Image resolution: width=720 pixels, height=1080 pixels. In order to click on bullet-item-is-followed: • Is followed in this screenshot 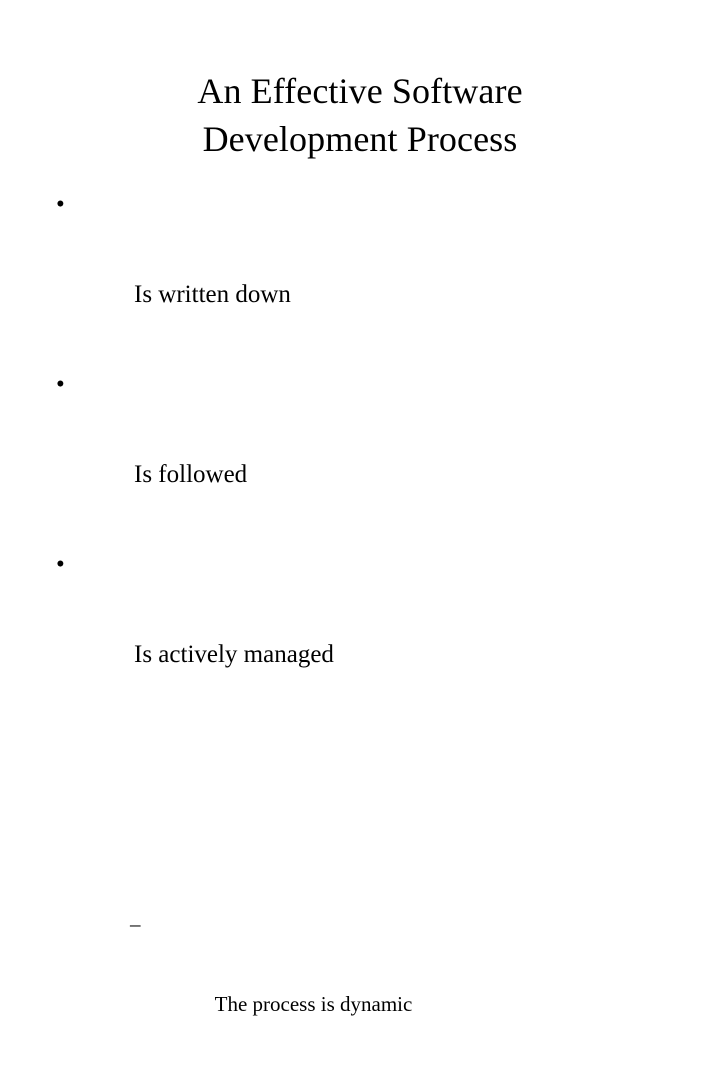, I will do `click(360, 452)`.